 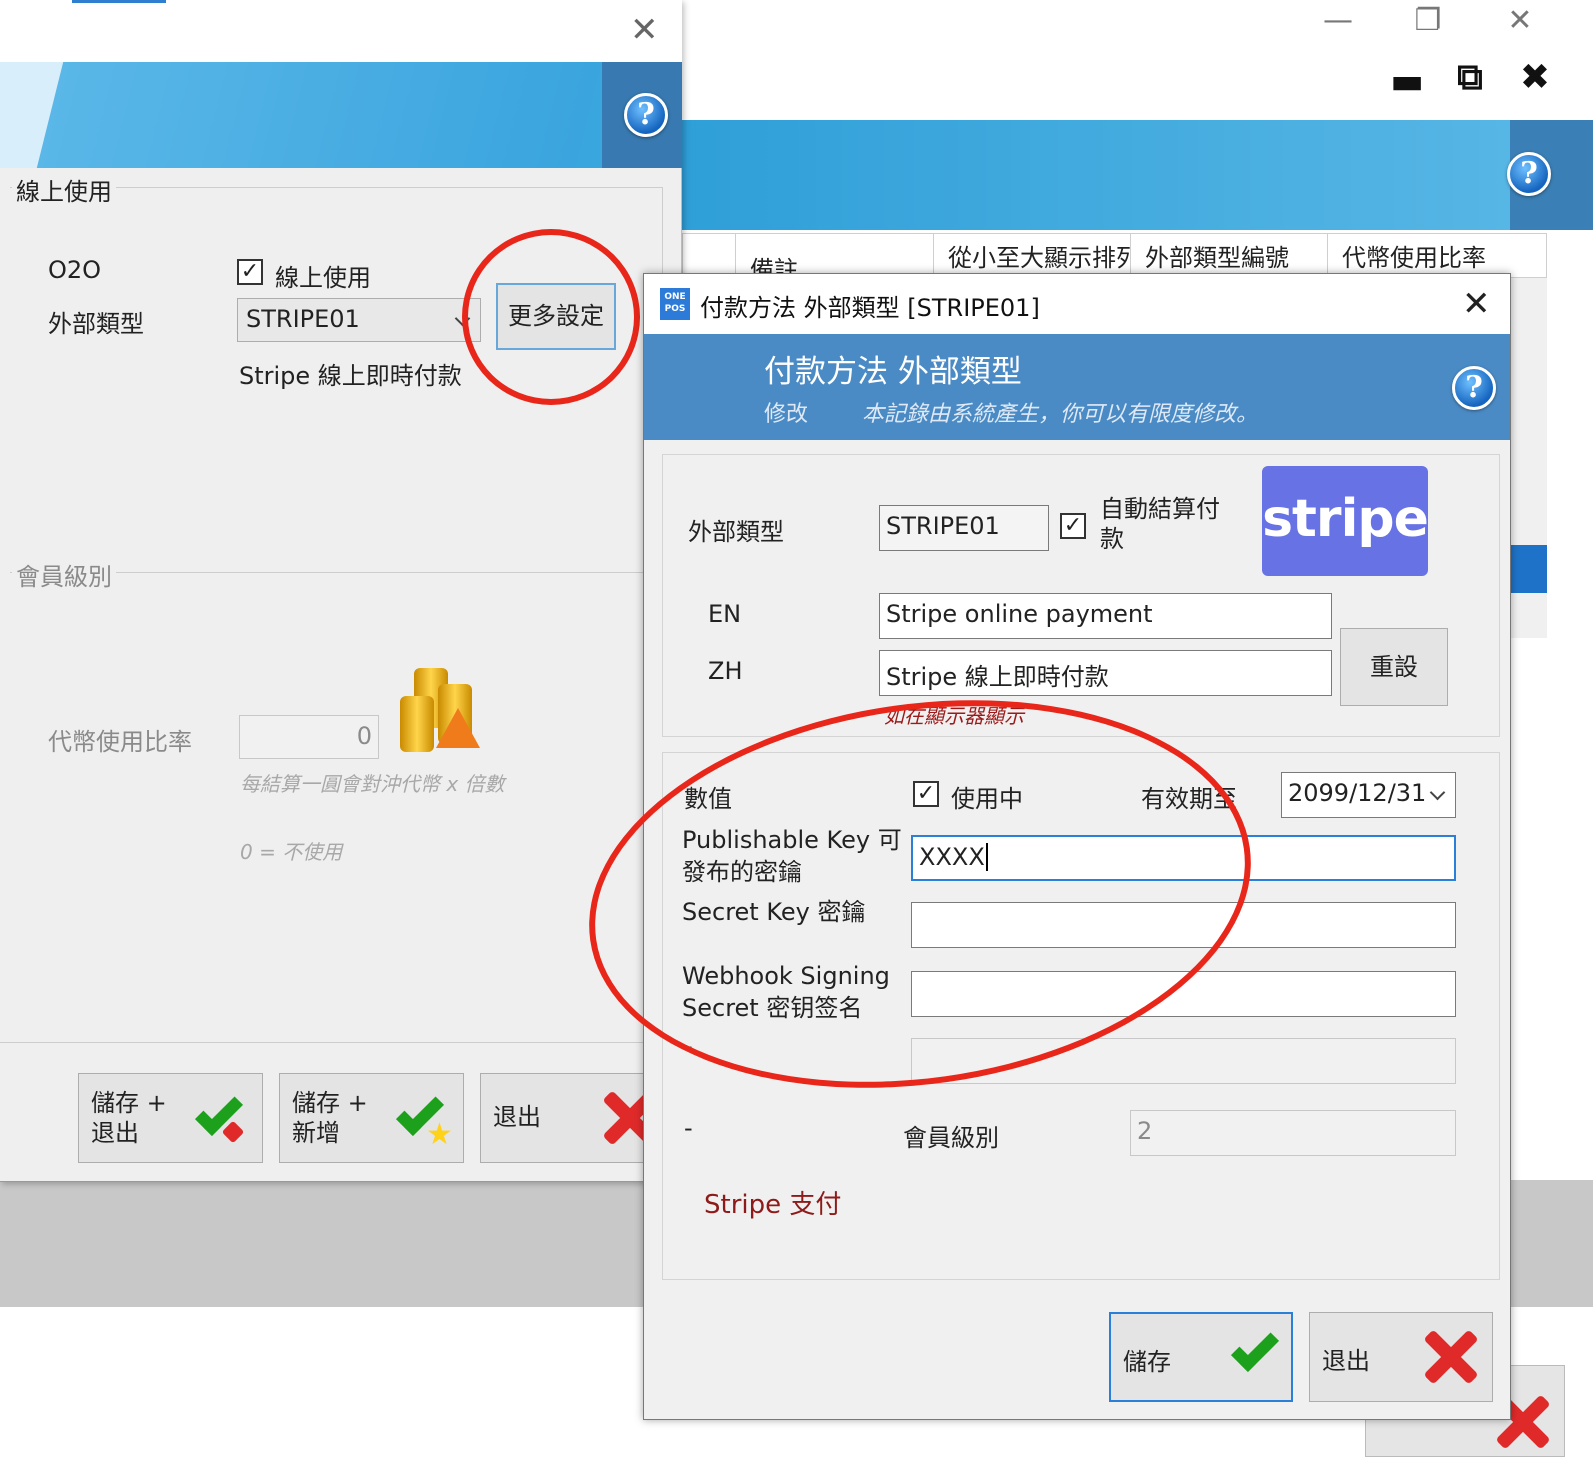 I want to click on main-banner, so click(x=1136, y=175).